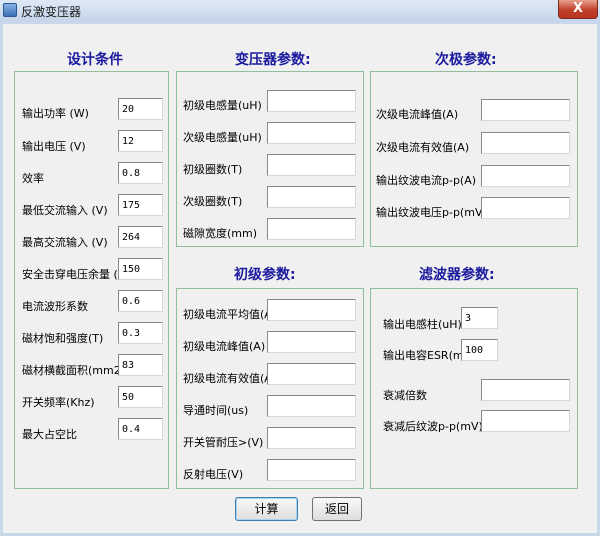  Describe the element at coordinates (213, 474) in the screenshot. I see `reflected-voltage-label: 反射电压(V)` at that location.